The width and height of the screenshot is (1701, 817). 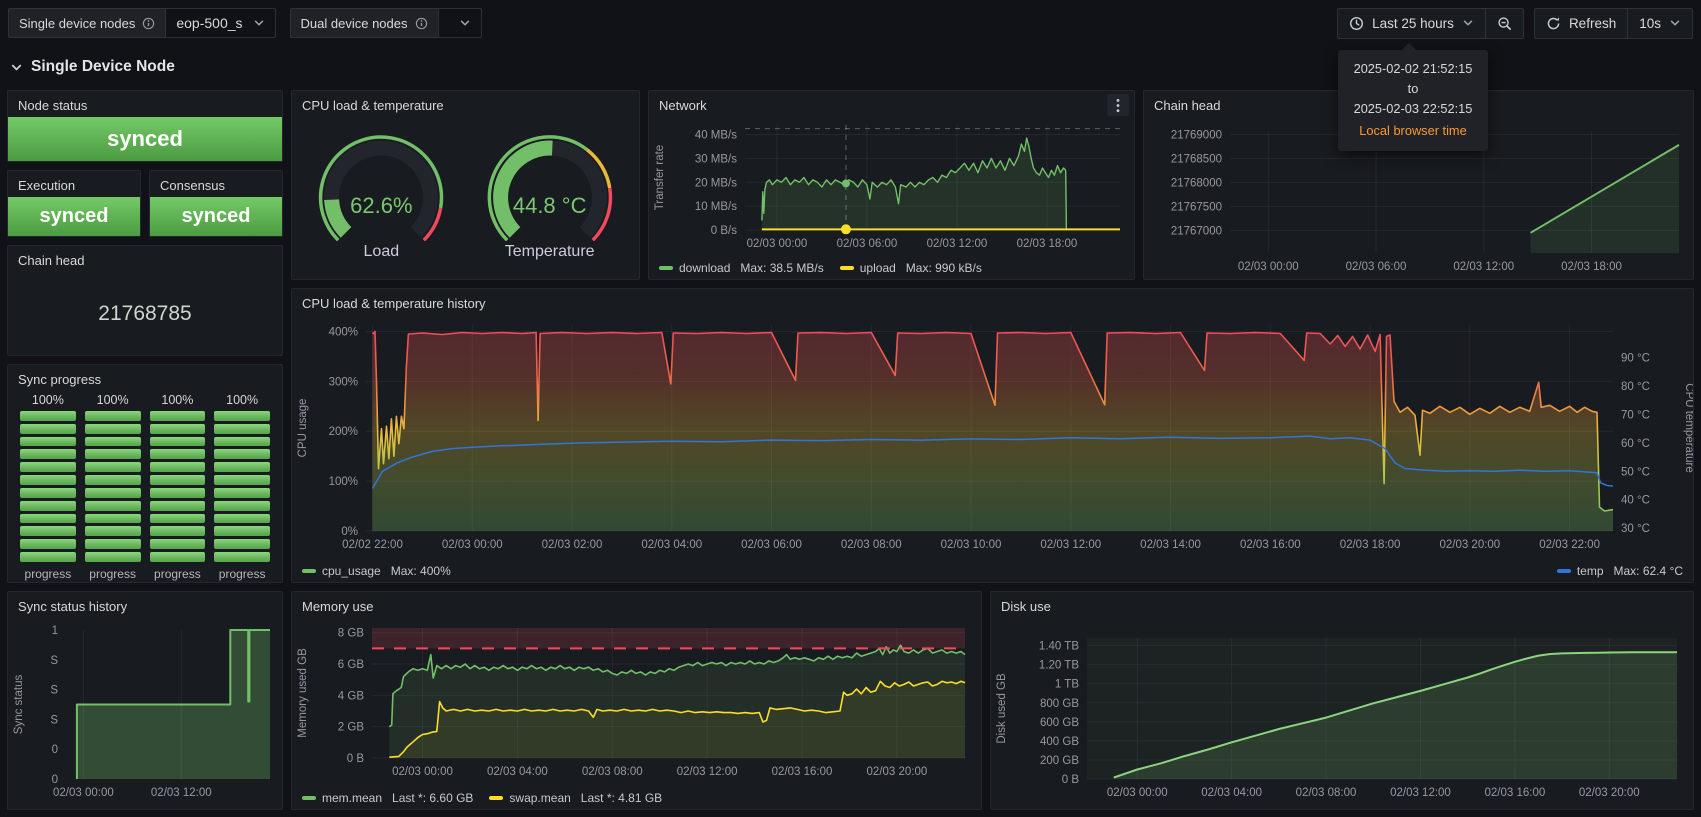 I want to click on svg-text: 02/03 04:00, so click(x=671, y=545).